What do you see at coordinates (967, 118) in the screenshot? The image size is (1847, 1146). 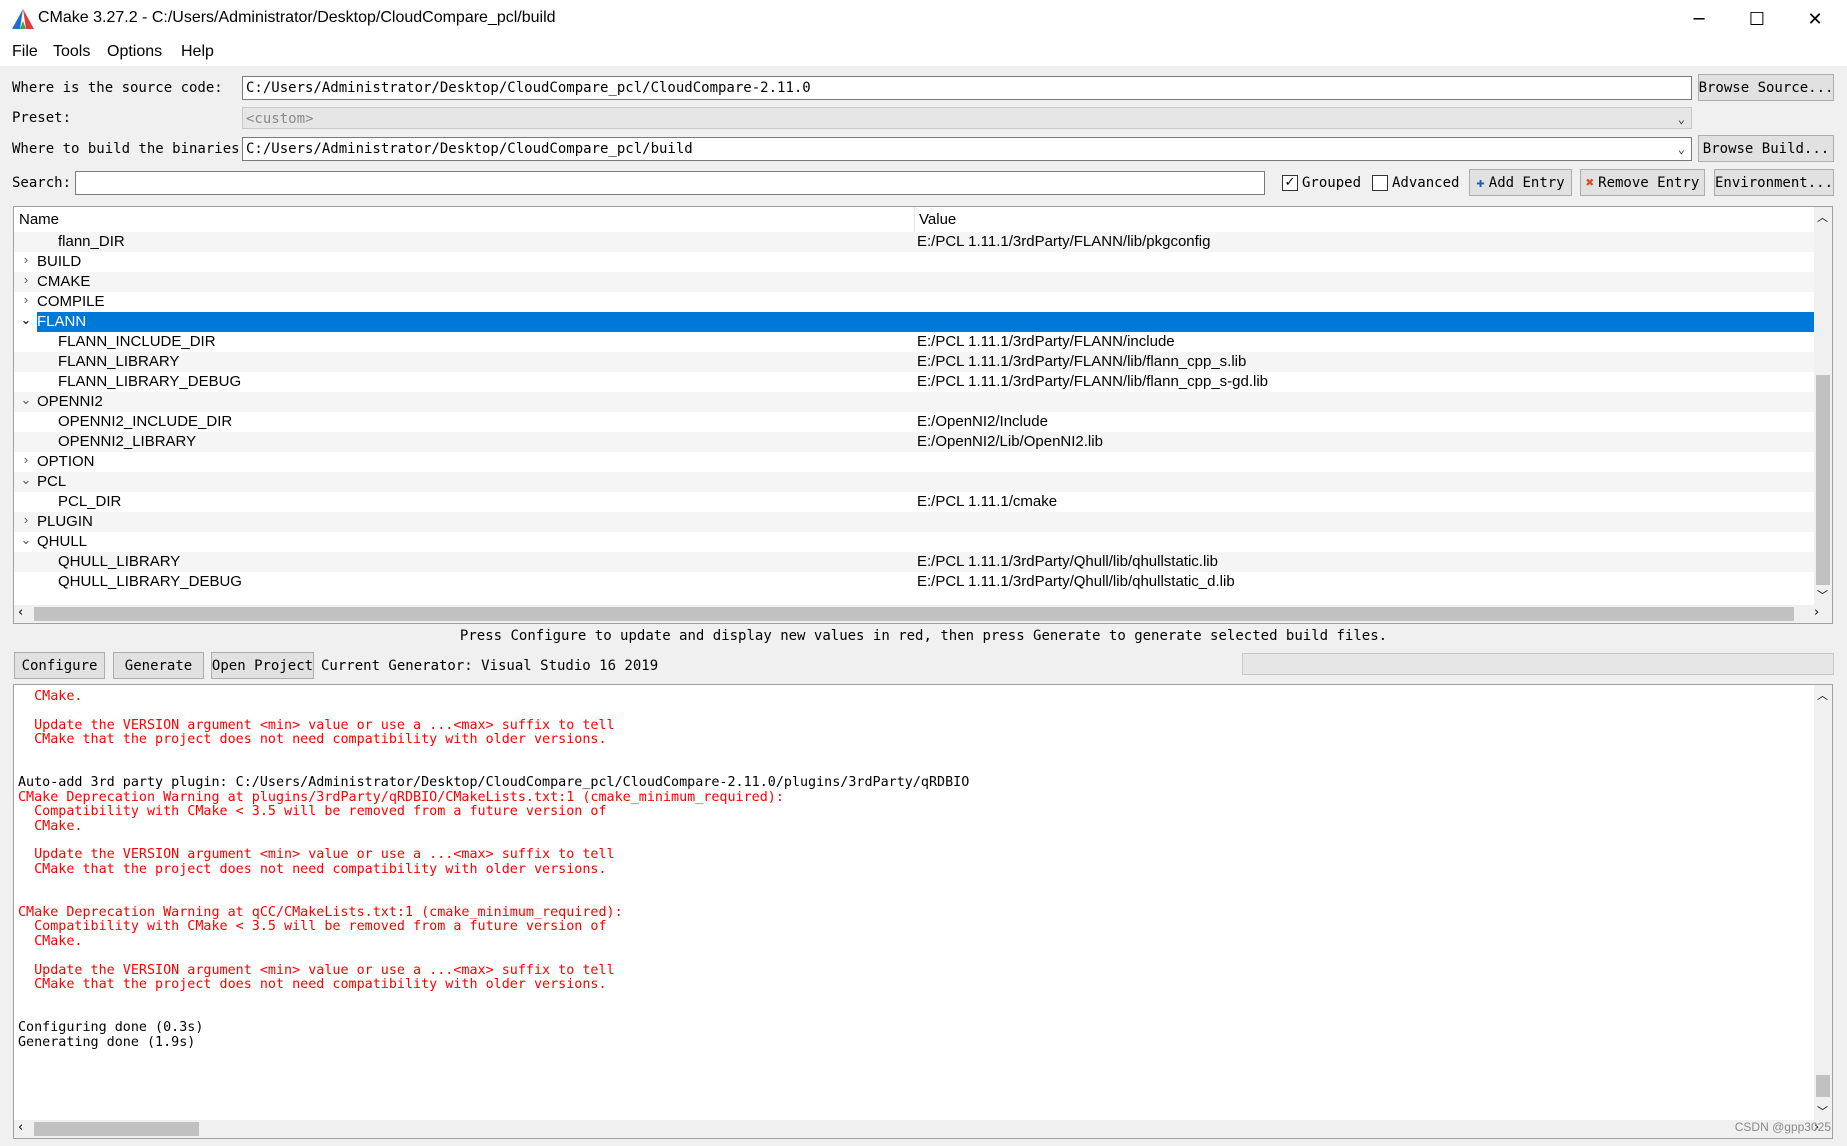 I see `preset-dropdown: <custom> ⌄` at bounding box center [967, 118].